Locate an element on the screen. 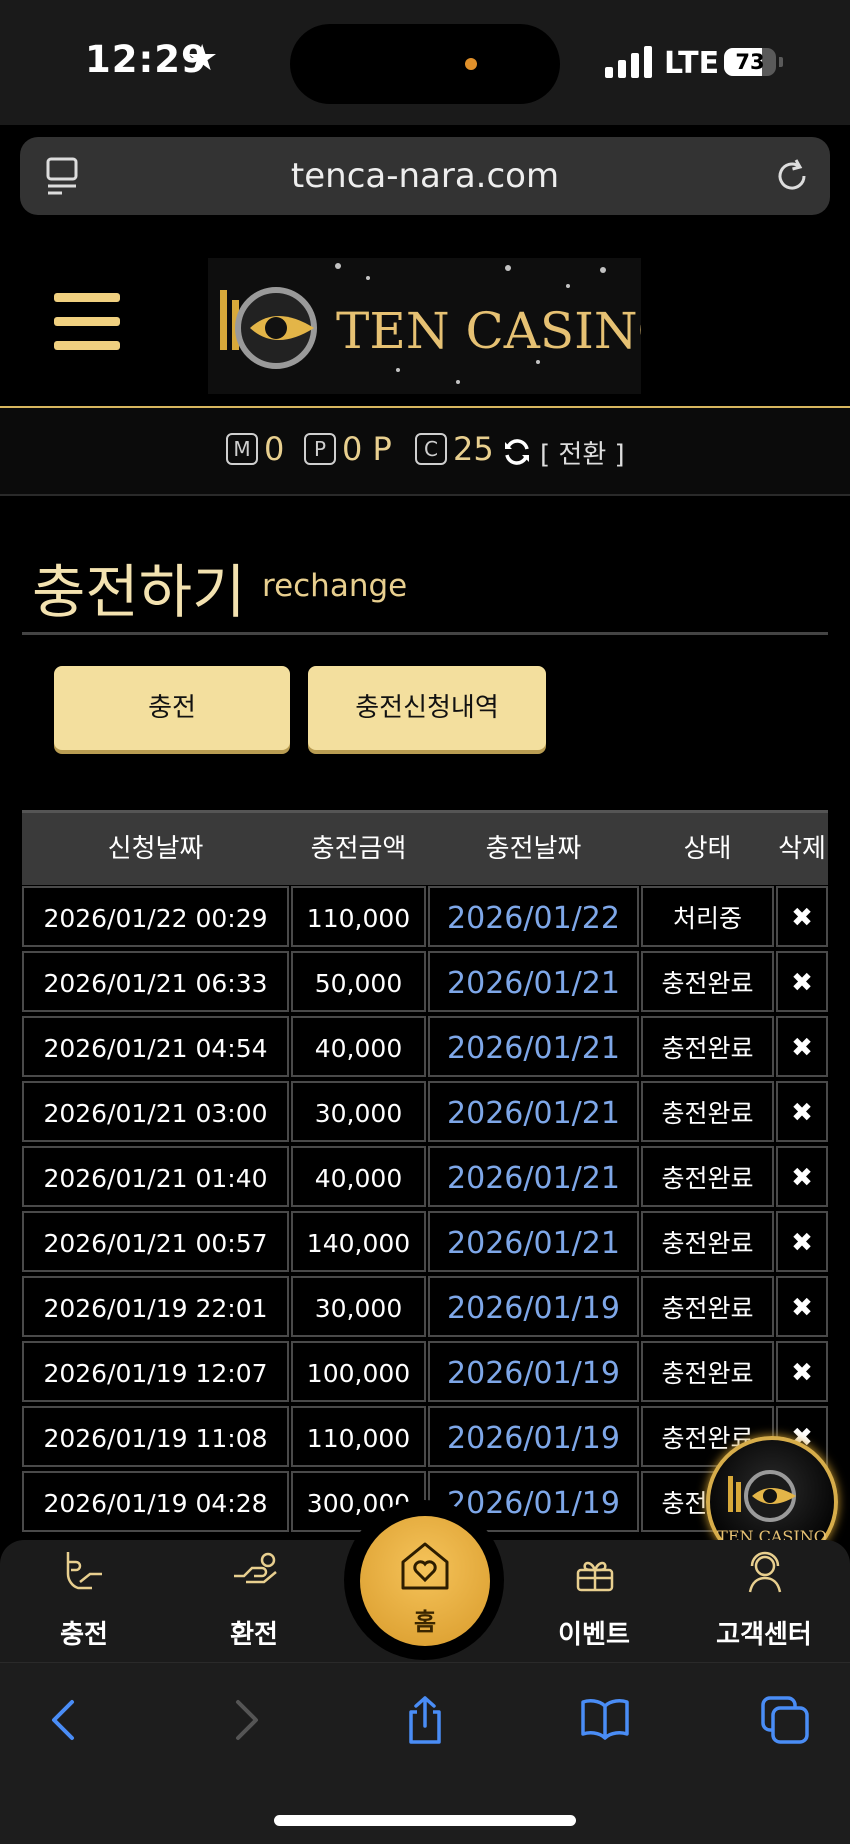  table-row: 2026/01/19 12:07 100,000 2026/01/19 충전완료 ✖ is located at coordinates (425, 1373).